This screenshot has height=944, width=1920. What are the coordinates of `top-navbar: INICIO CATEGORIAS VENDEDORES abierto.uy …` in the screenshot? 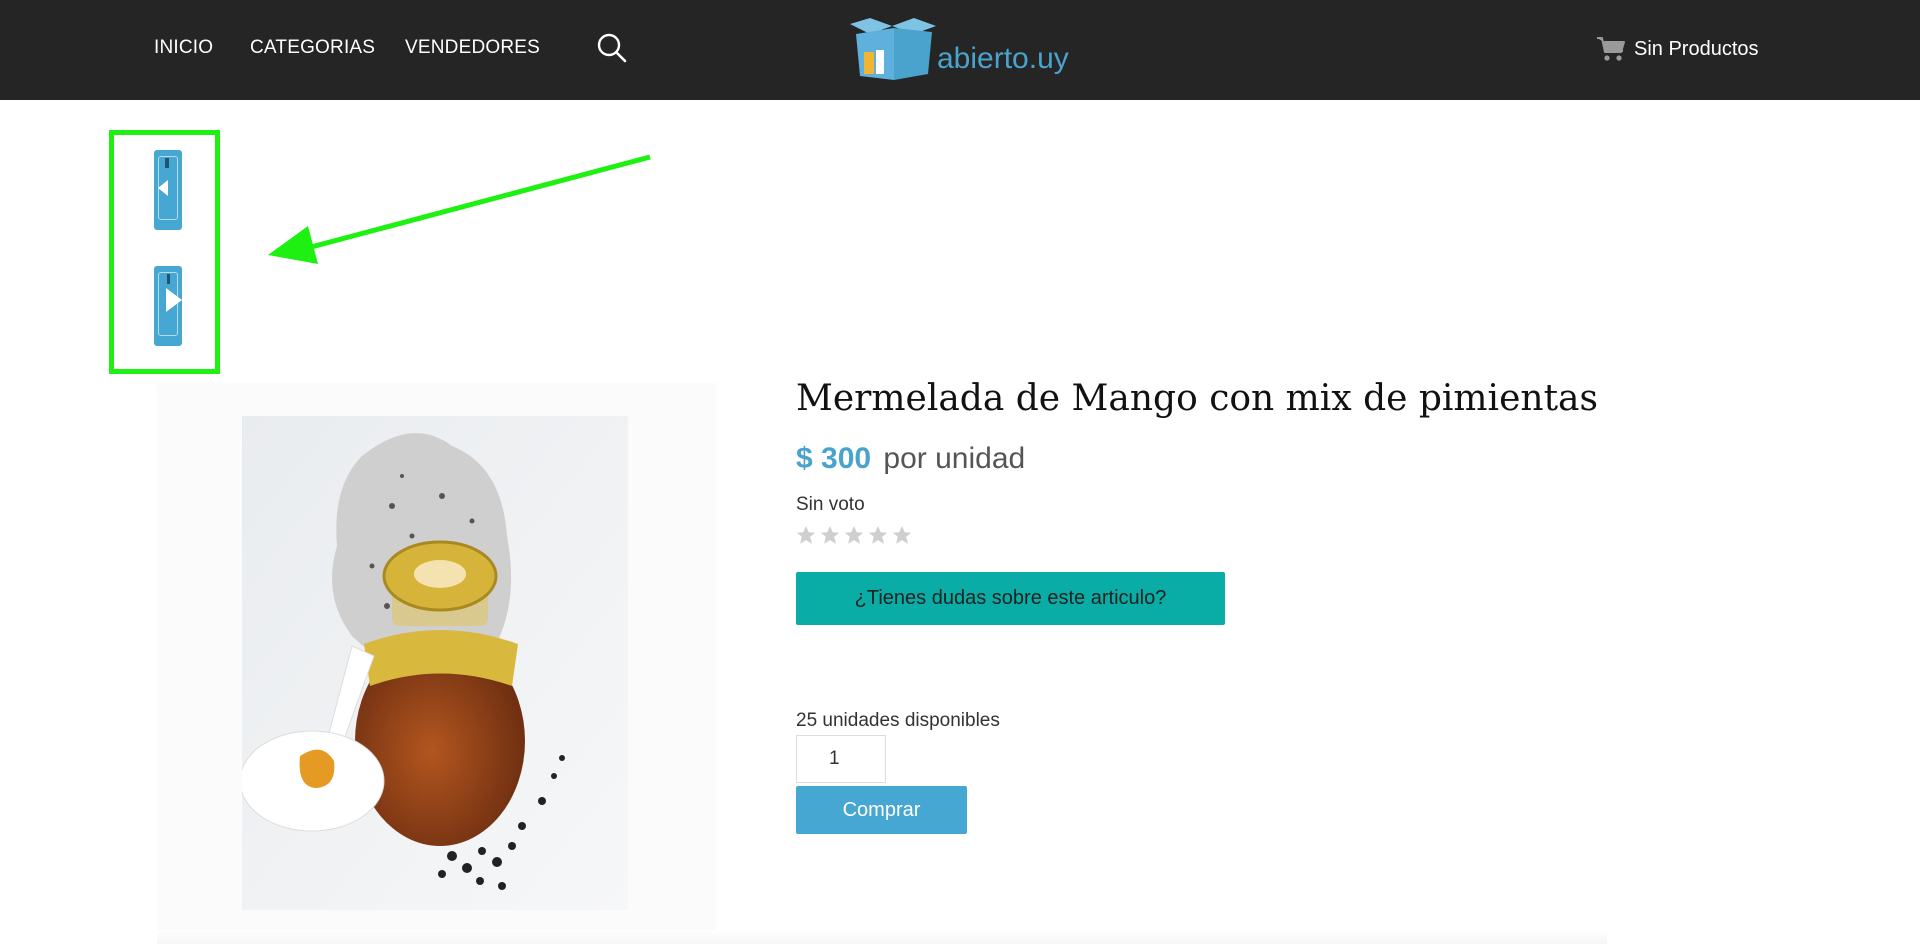 It's located at (960, 50).